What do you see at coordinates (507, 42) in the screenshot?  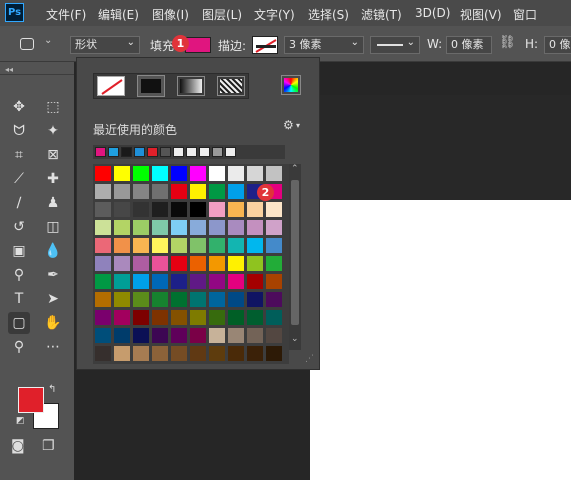 I see `link-icon: ⛓` at bounding box center [507, 42].